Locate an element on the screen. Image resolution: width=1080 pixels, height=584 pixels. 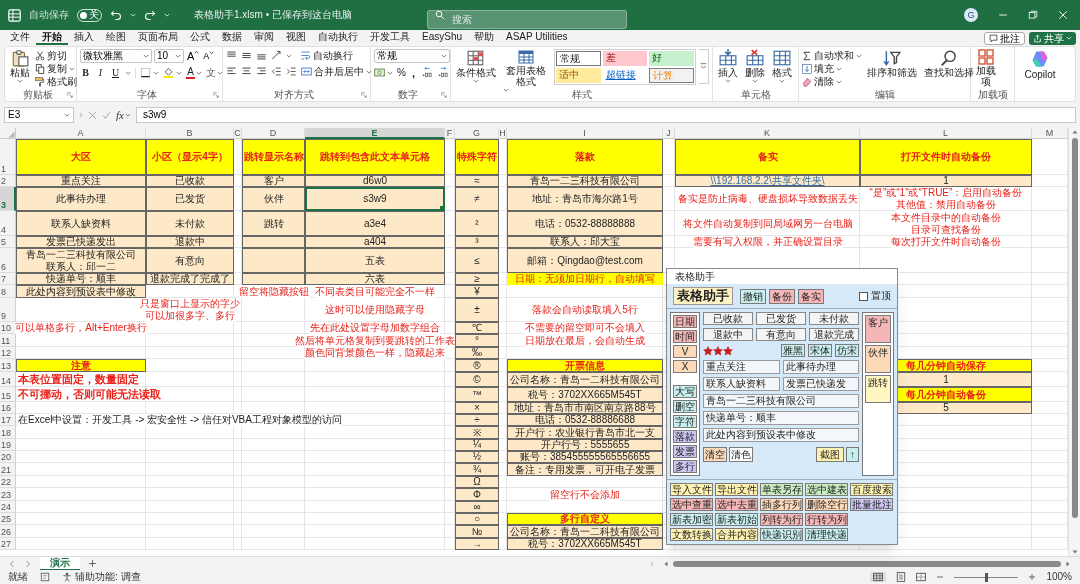
cell-style: 好 is located at coordinates (671, 58).